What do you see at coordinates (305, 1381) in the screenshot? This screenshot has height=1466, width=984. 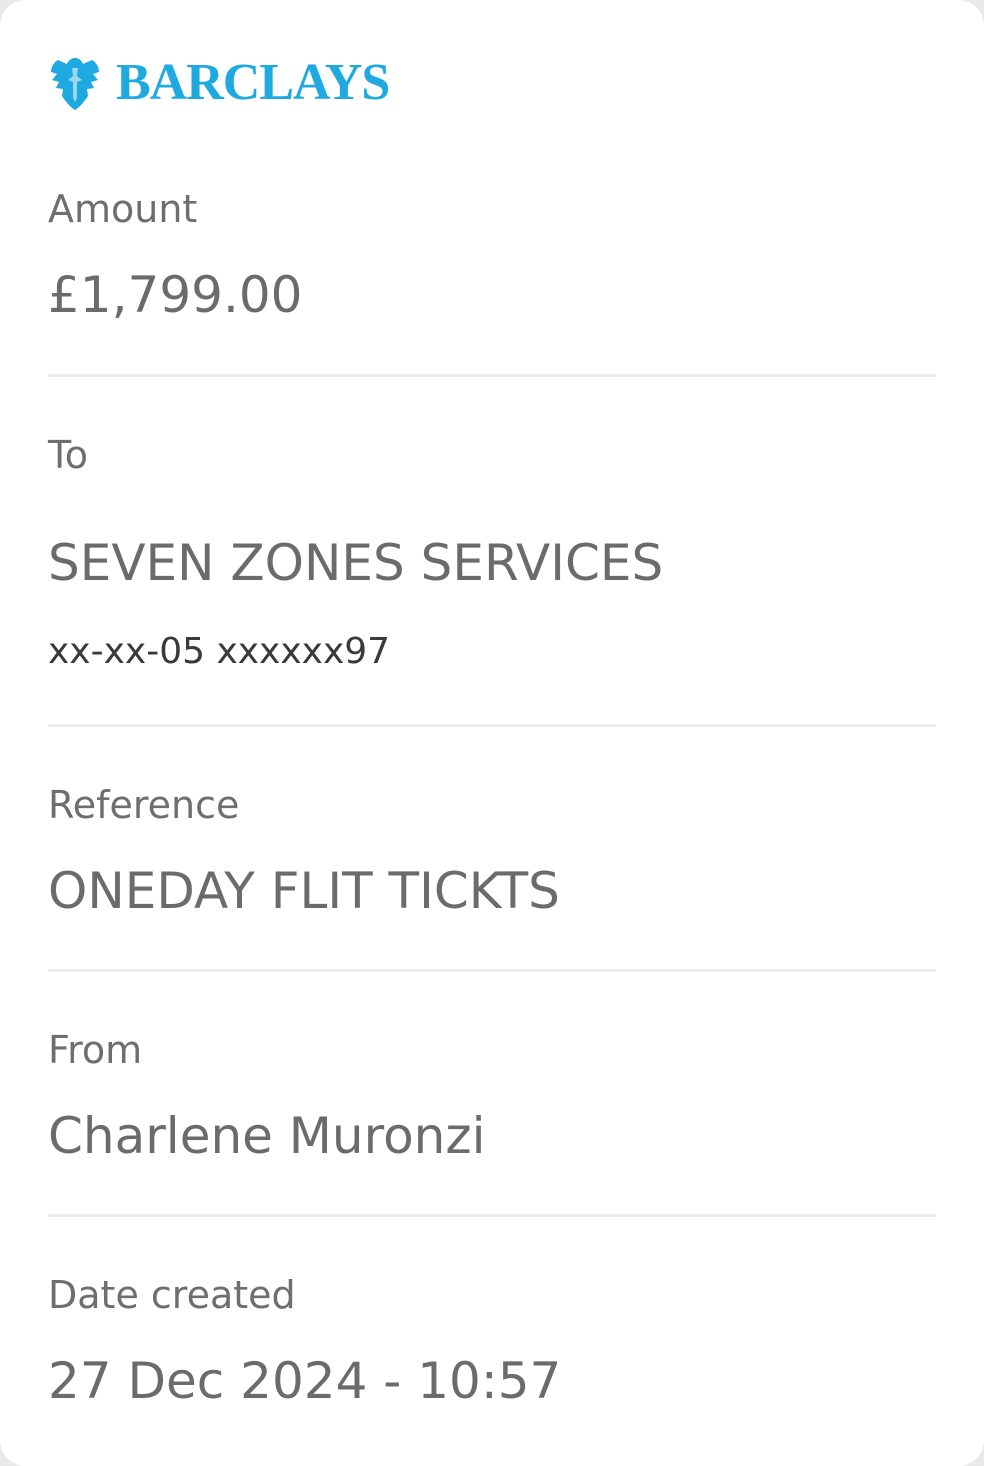 I see `date-created-value: 27 Dec 2024 - 10:57` at bounding box center [305, 1381].